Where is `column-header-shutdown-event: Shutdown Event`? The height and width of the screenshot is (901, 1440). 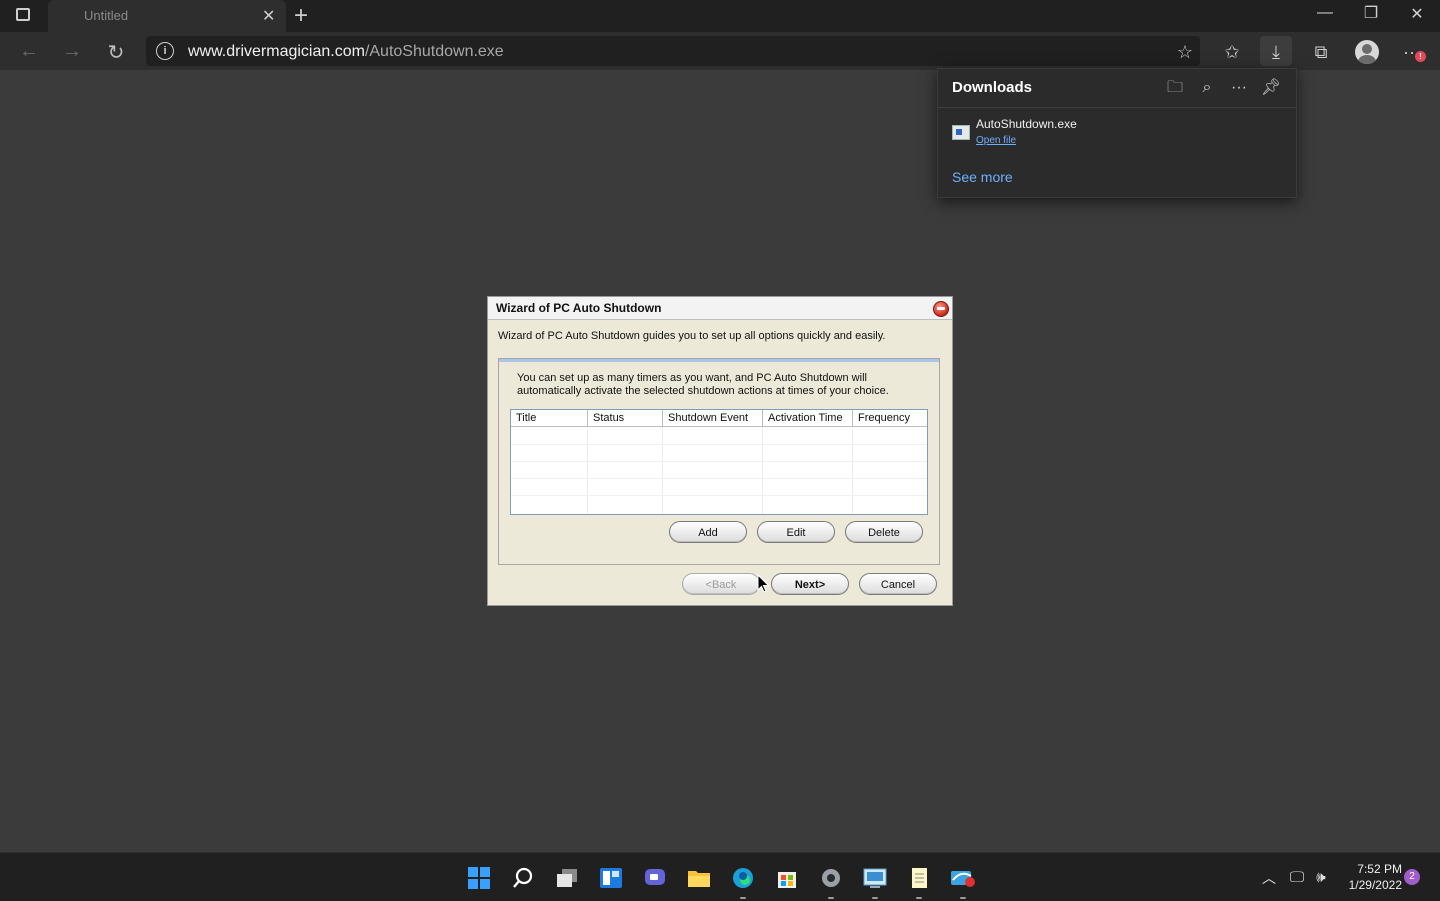 column-header-shutdown-event: Shutdown Event is located at coordinates (713, 418).